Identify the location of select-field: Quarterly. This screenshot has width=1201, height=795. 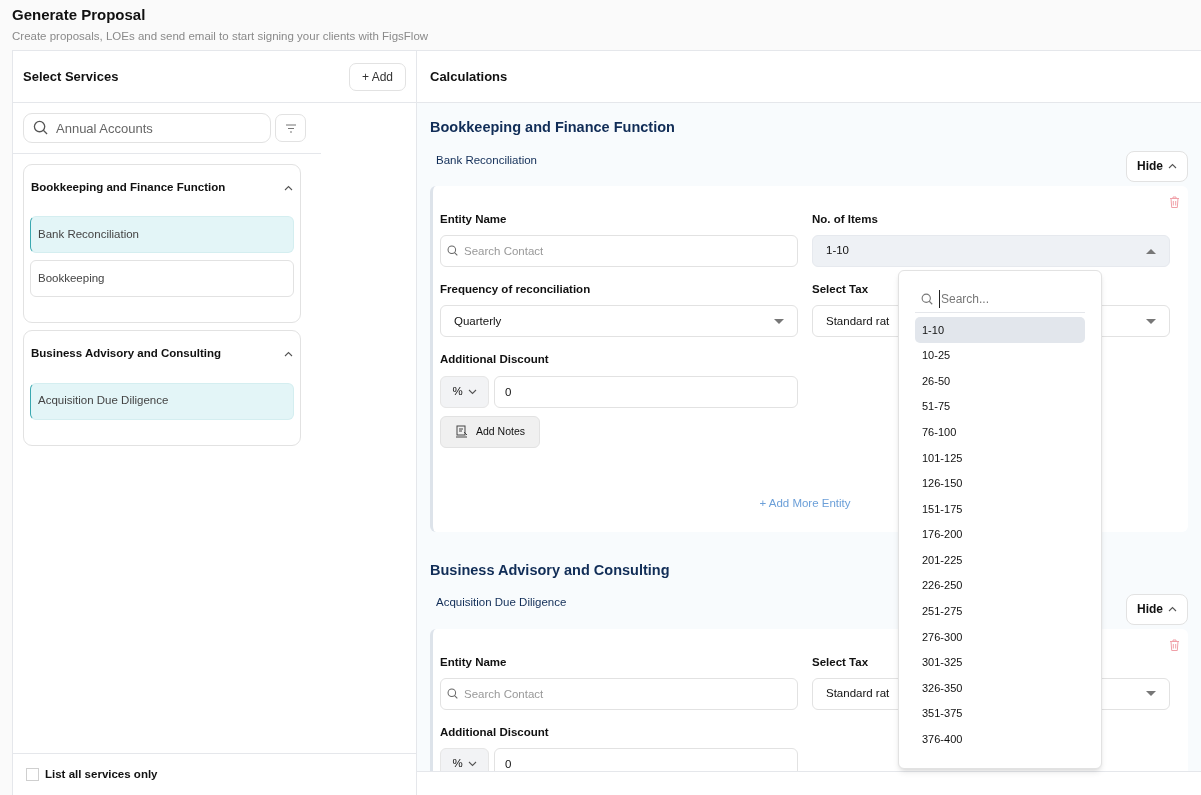
(619, 321).